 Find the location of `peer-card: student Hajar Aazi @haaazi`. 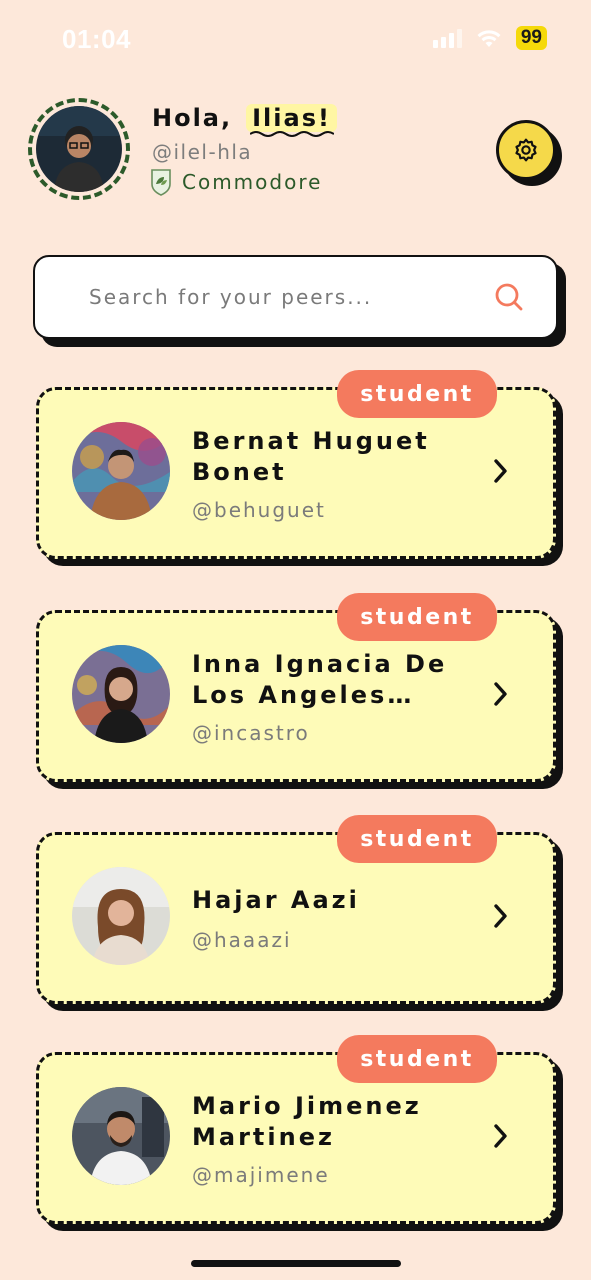

peer-card: student Hajar Aazi @haaazi is located at coordinates (296, 909).